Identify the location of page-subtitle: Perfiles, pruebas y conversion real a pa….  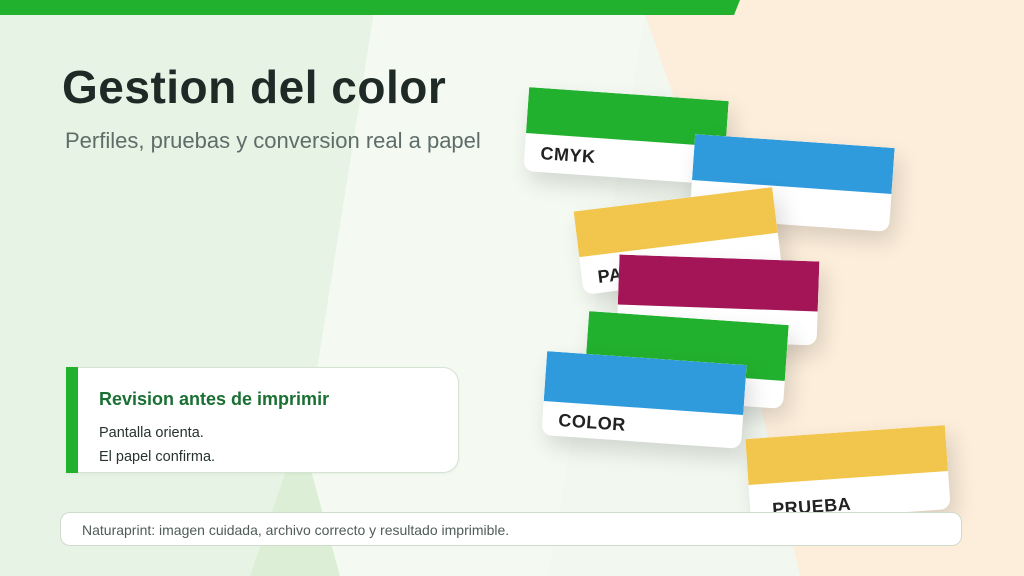
(273, 140).